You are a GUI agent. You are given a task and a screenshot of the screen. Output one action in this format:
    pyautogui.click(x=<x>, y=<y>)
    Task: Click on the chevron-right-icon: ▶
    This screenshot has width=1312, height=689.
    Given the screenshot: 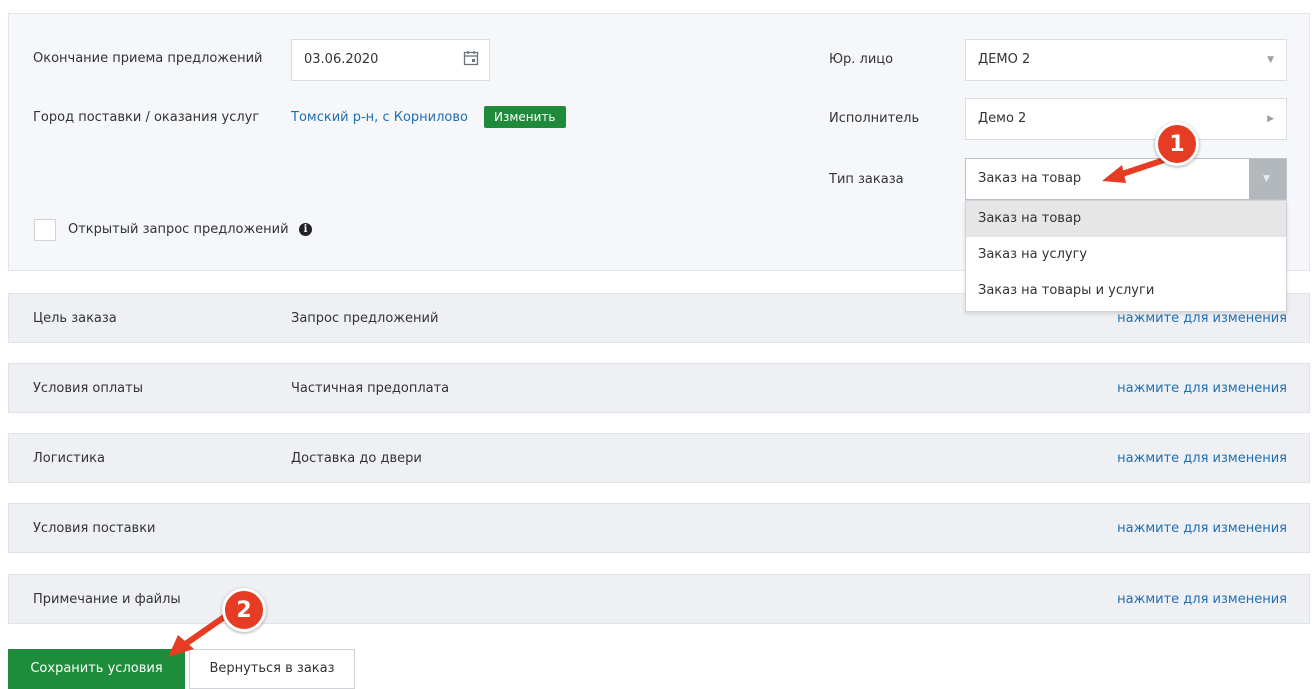 What is the action you would take?
    pyautogui.click(x=1270, y=119)
    